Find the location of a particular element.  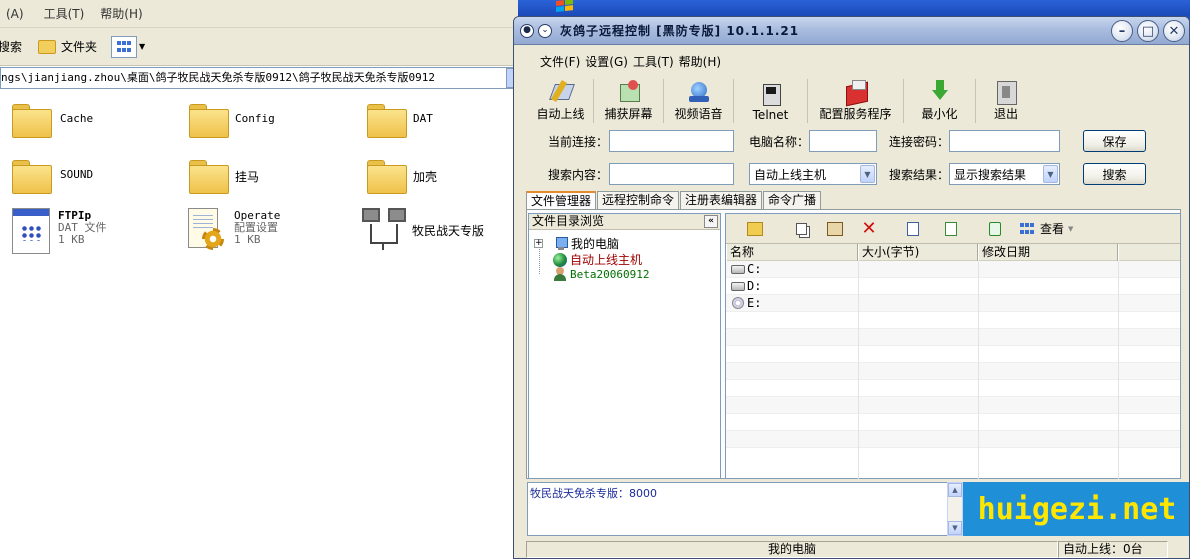

tab-remote-commands: 远程控制命令 is located at coordinates (638, 200).